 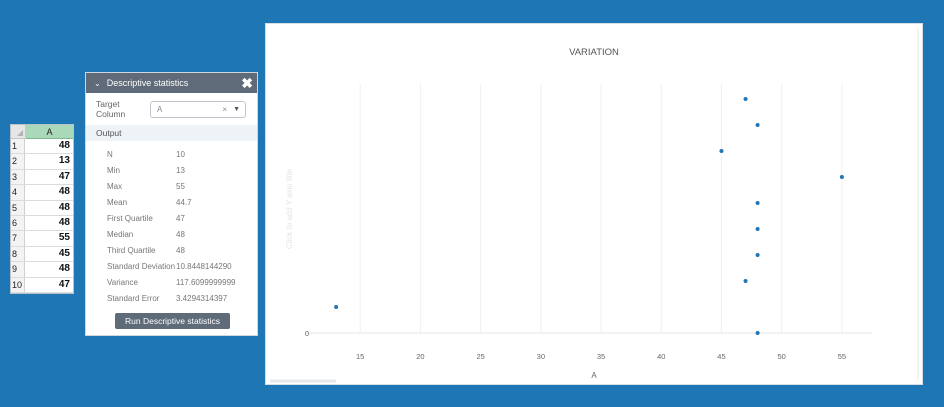 What do you see at coordinates (110, 154) in the screenshot?
I see `stat-label: N` at bounding box center [110, 154].